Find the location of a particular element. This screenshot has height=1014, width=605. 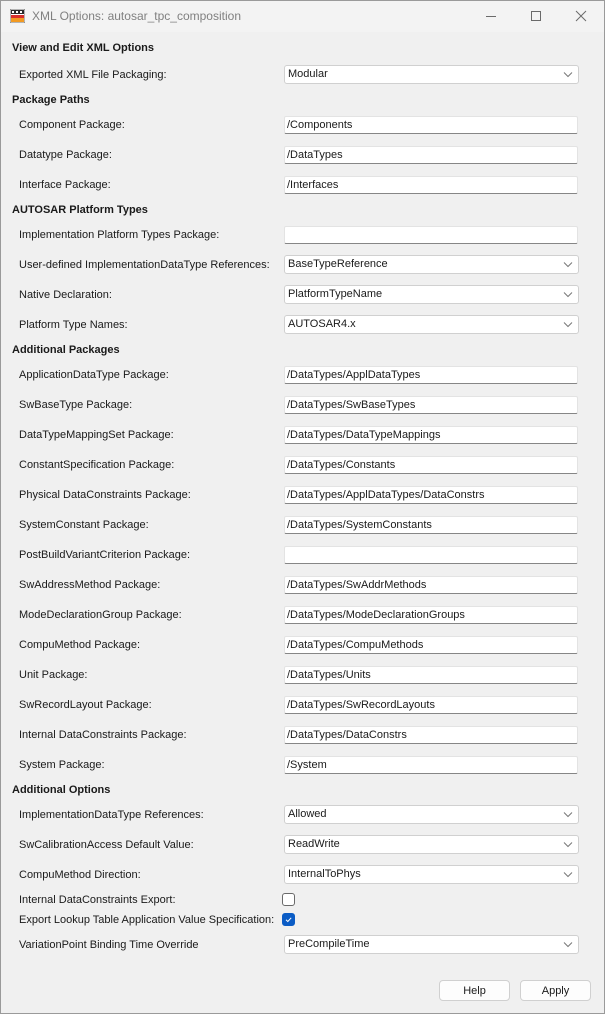

interface-package-field is located at coordinates (431, 185).